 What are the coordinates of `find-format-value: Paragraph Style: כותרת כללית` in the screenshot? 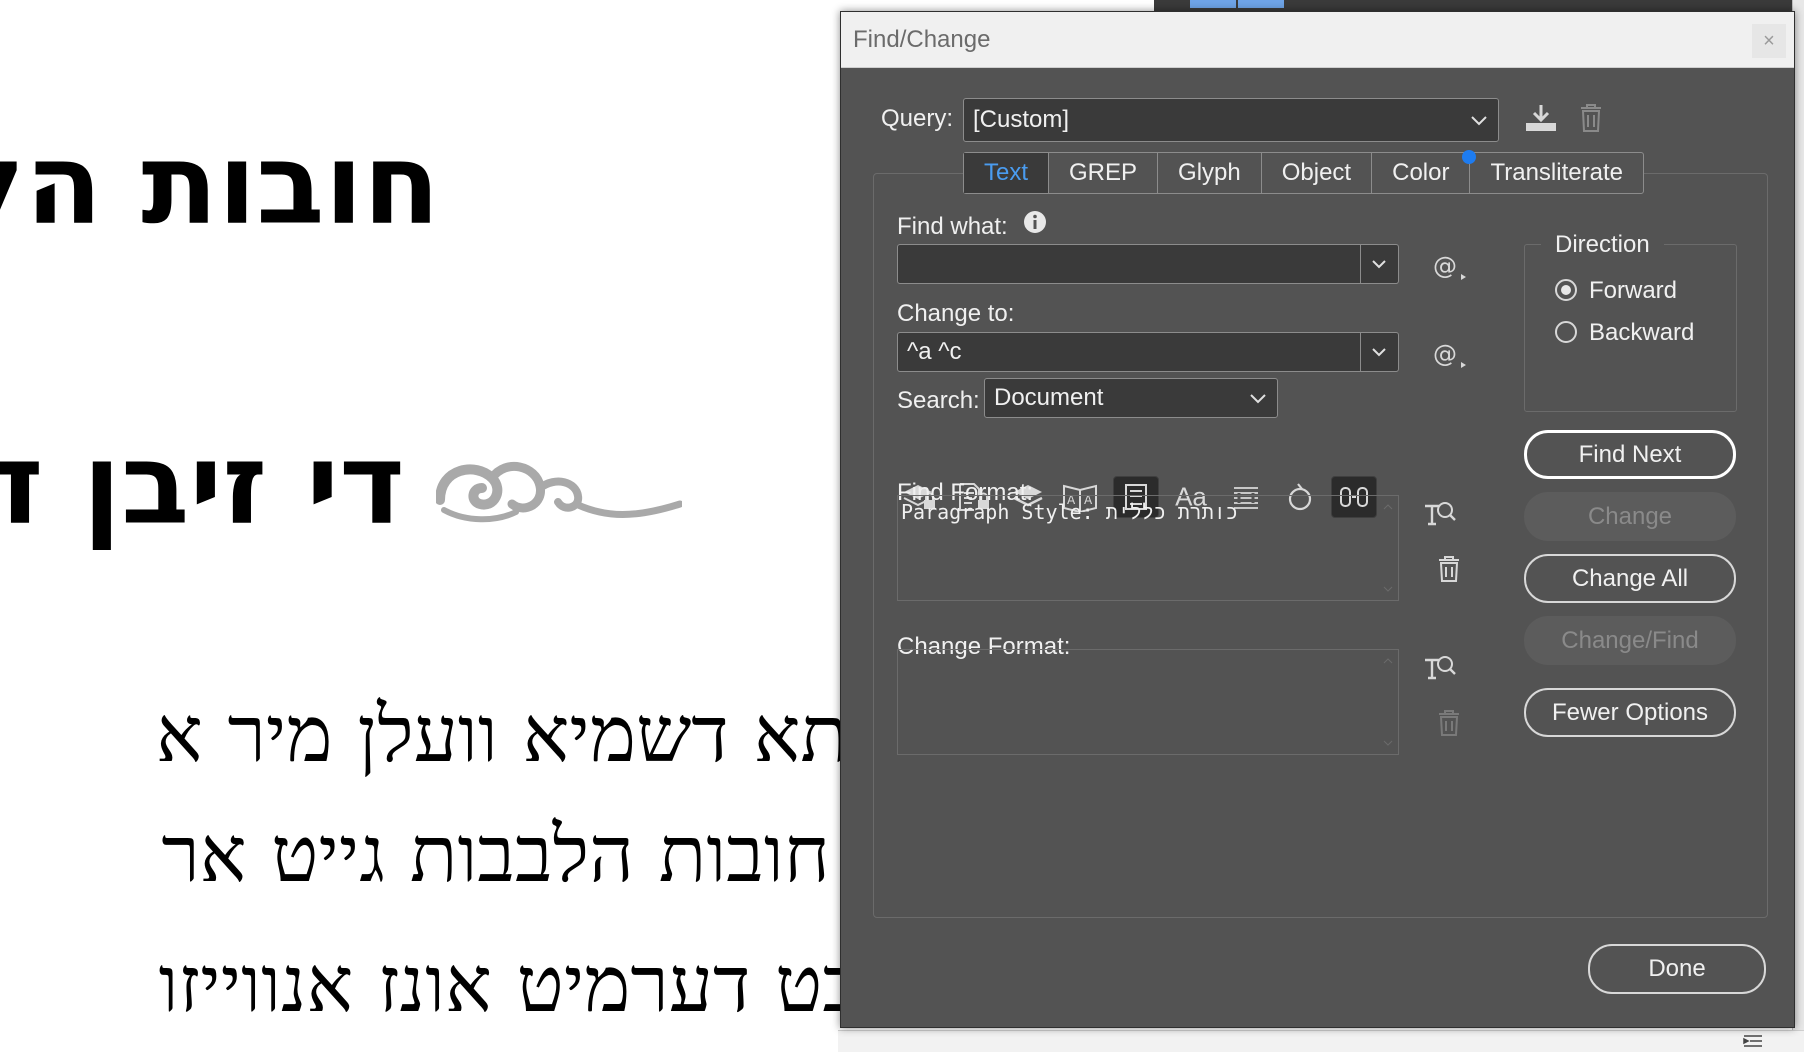 It's located at (1069, 512).